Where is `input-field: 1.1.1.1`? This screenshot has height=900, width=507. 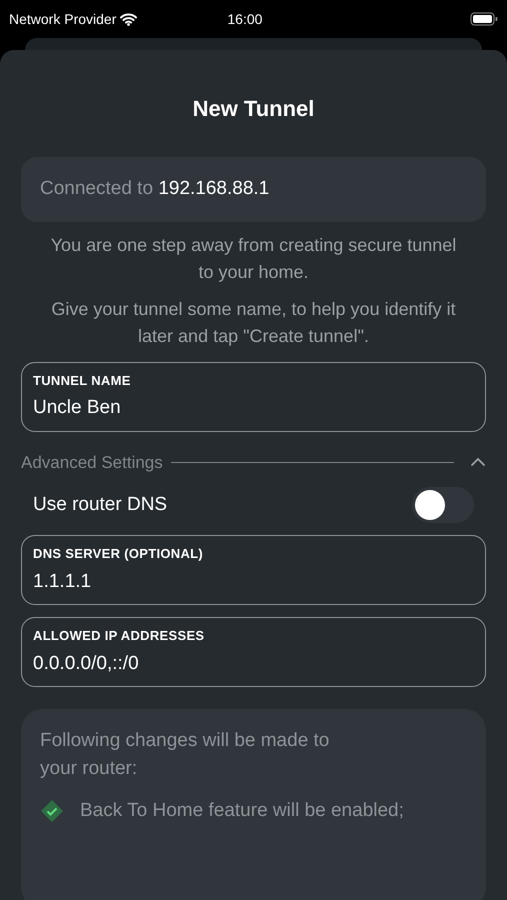
input-field: 1.1.1.1 is located at coordinates (253, 582).